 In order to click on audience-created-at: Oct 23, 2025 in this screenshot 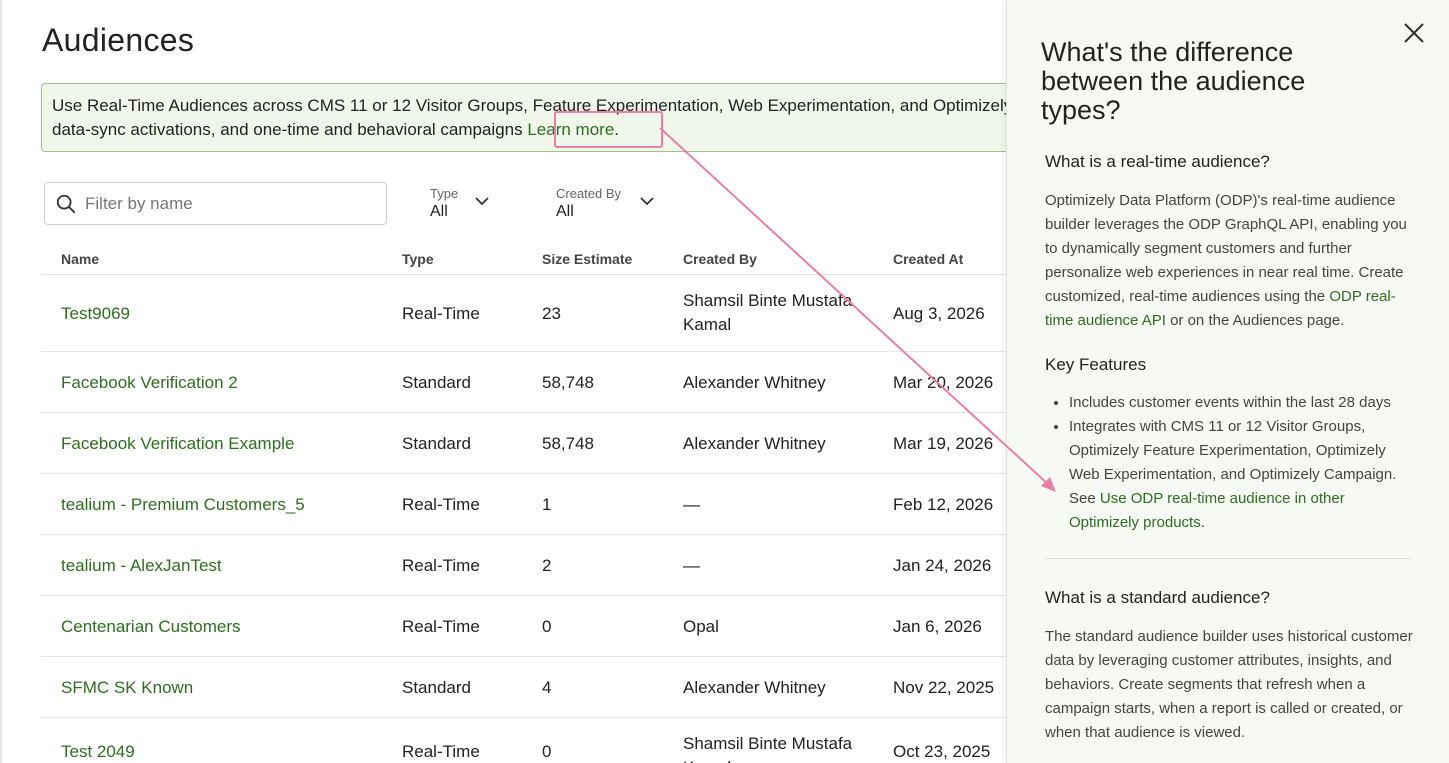, I will do `click(942, 751)`.